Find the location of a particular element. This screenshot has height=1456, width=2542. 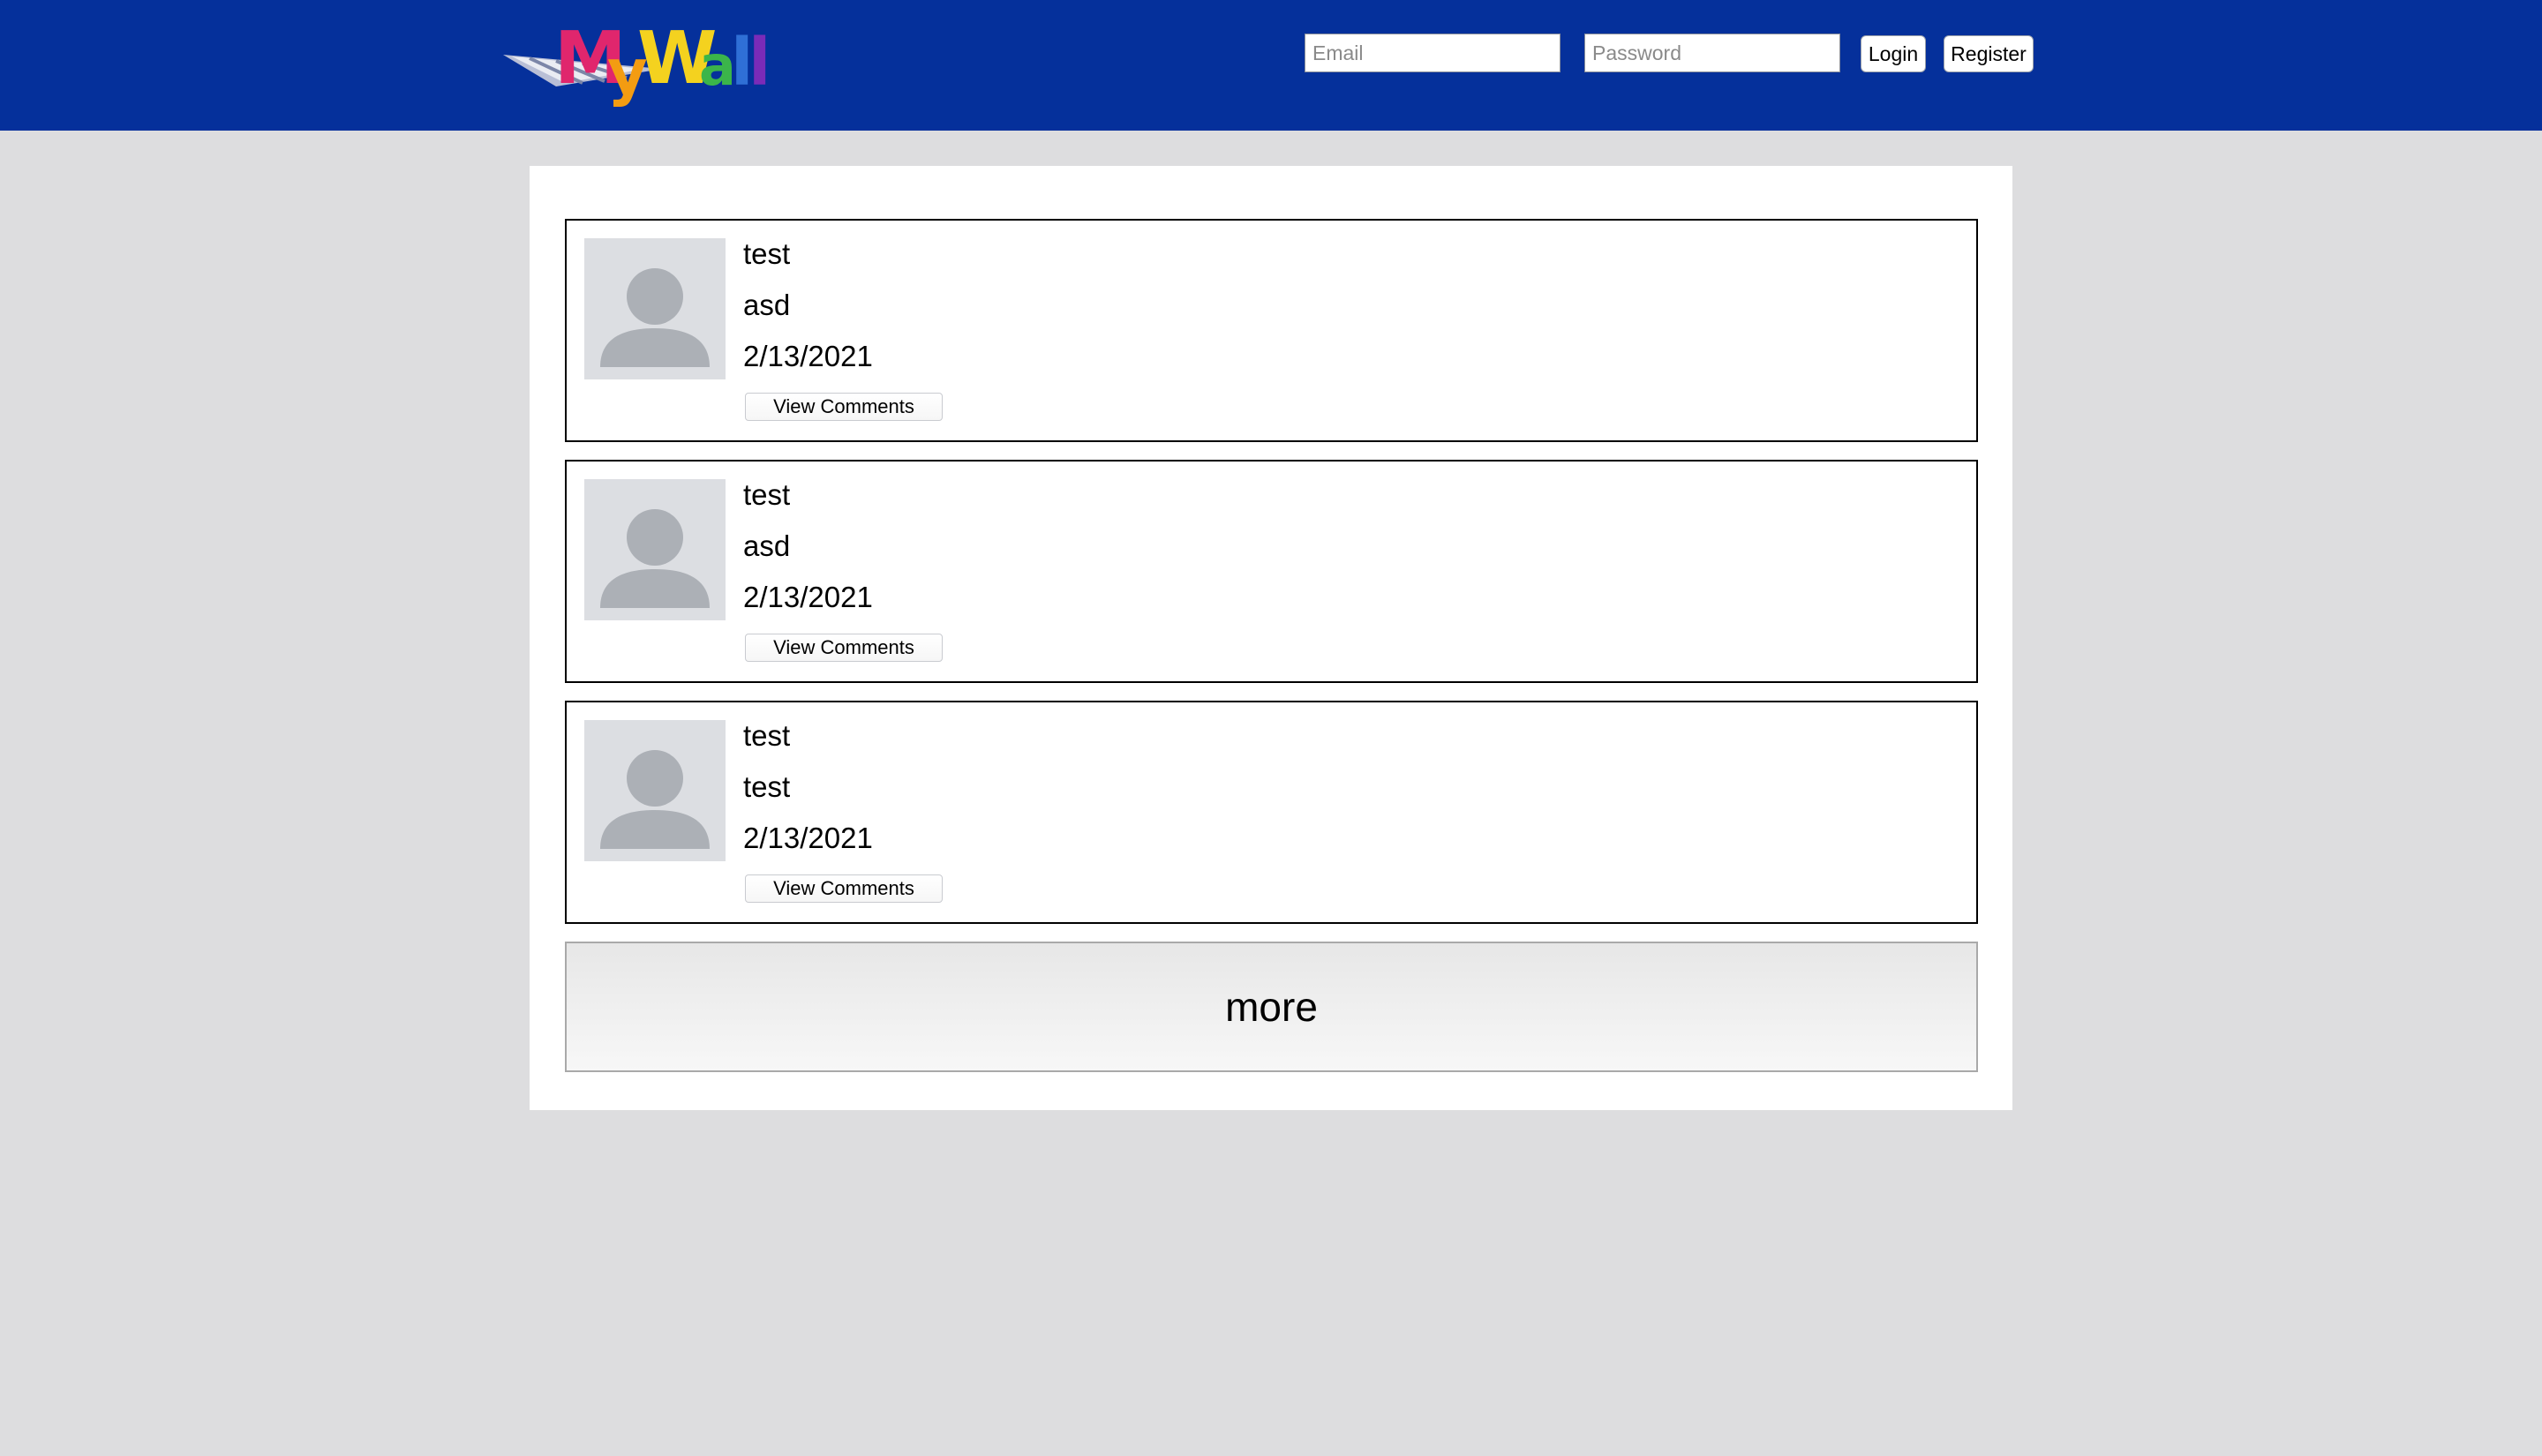

top-navigation-bar: M y W a l l Login Register is located at coordinates (1271, 65).